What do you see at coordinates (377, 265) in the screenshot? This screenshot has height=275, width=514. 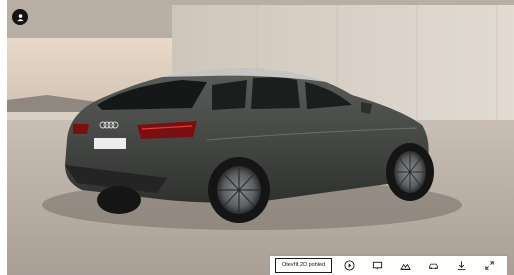 I see `screen-icon` at bounding box center [377, 265].